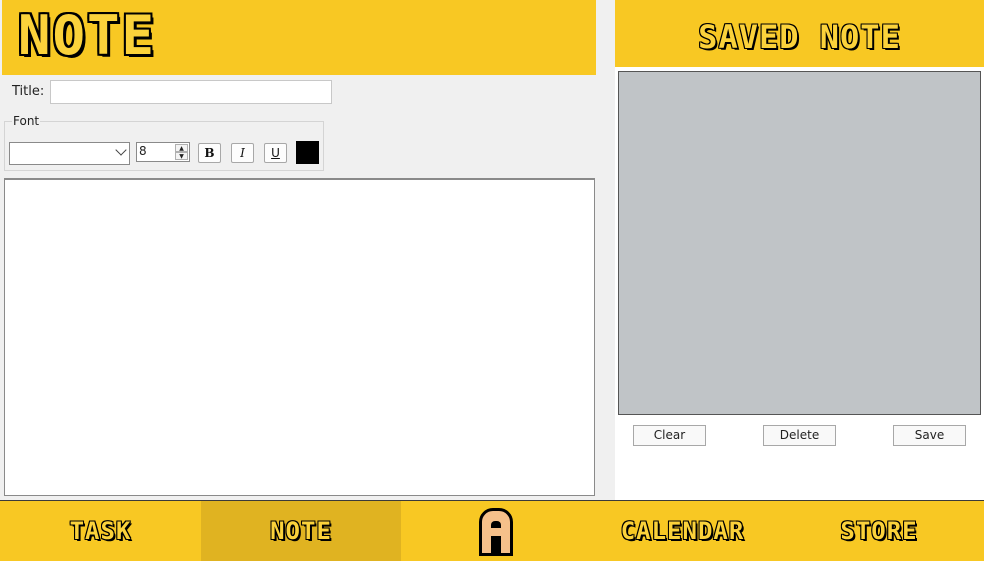  What do you see at coordinates (100, 531) in the screenshot?
I see `nav-task: TASK` at bounding box center [100, 531].